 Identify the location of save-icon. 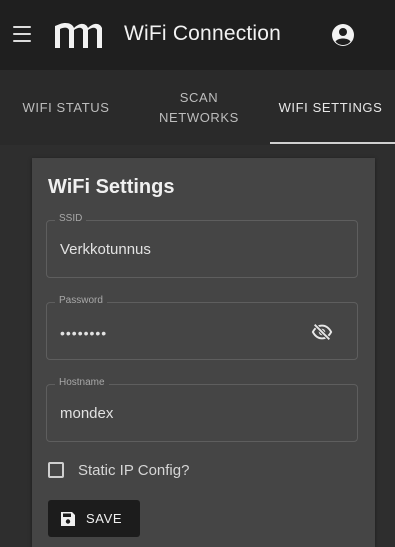
(68, 518).